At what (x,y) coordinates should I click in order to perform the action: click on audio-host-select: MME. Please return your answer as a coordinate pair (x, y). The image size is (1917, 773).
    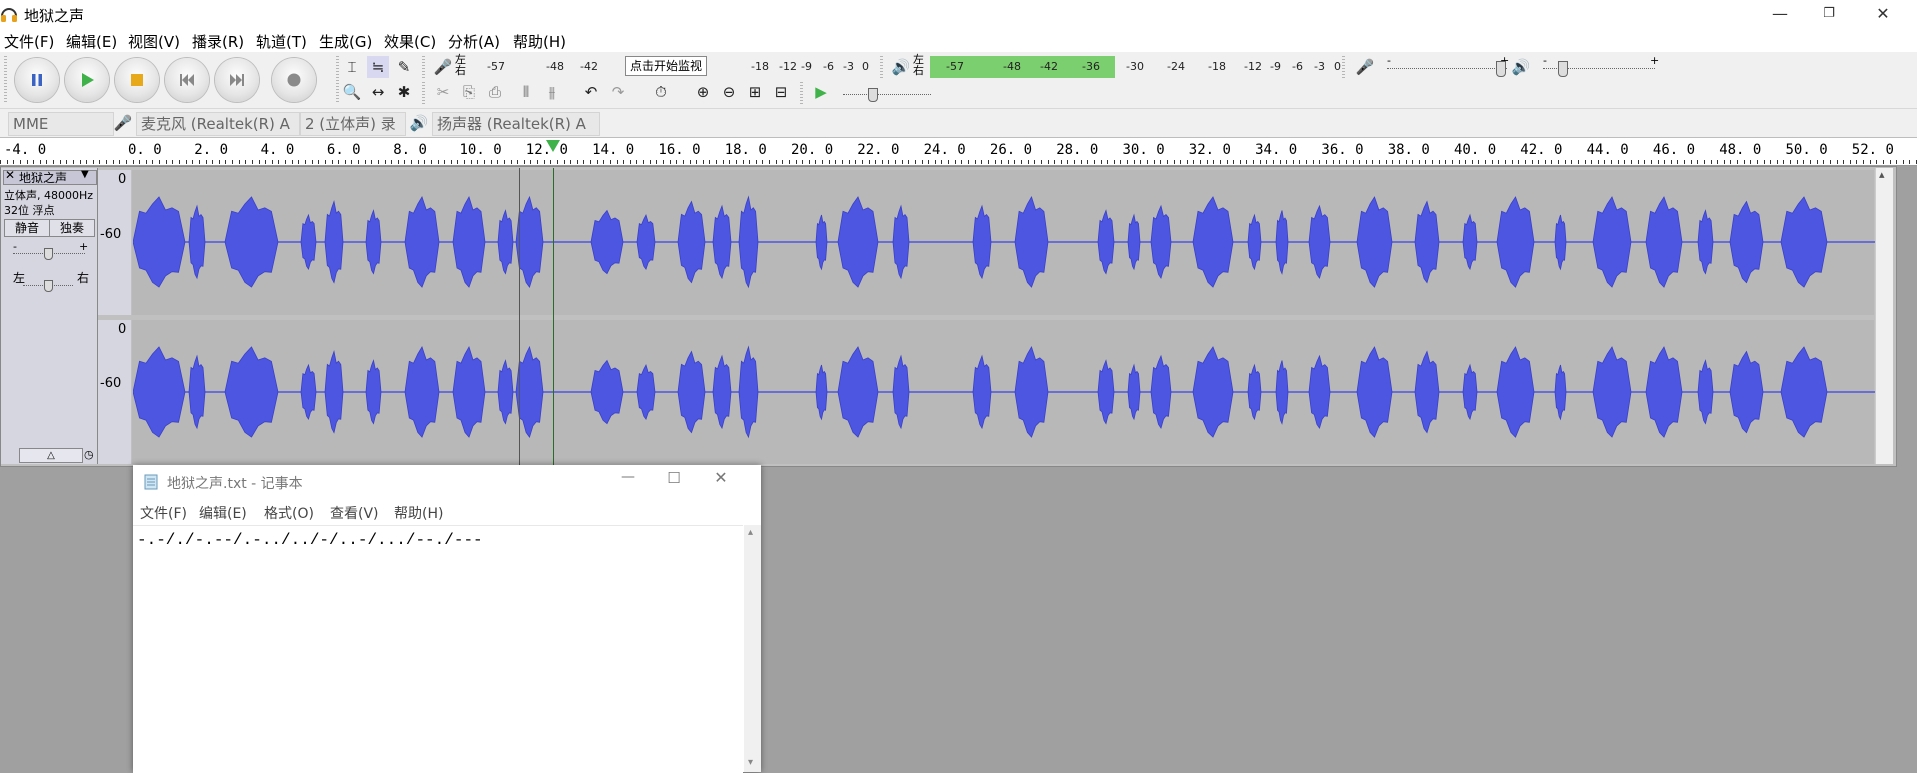
    Looking at the image, I should click on (61, 124).